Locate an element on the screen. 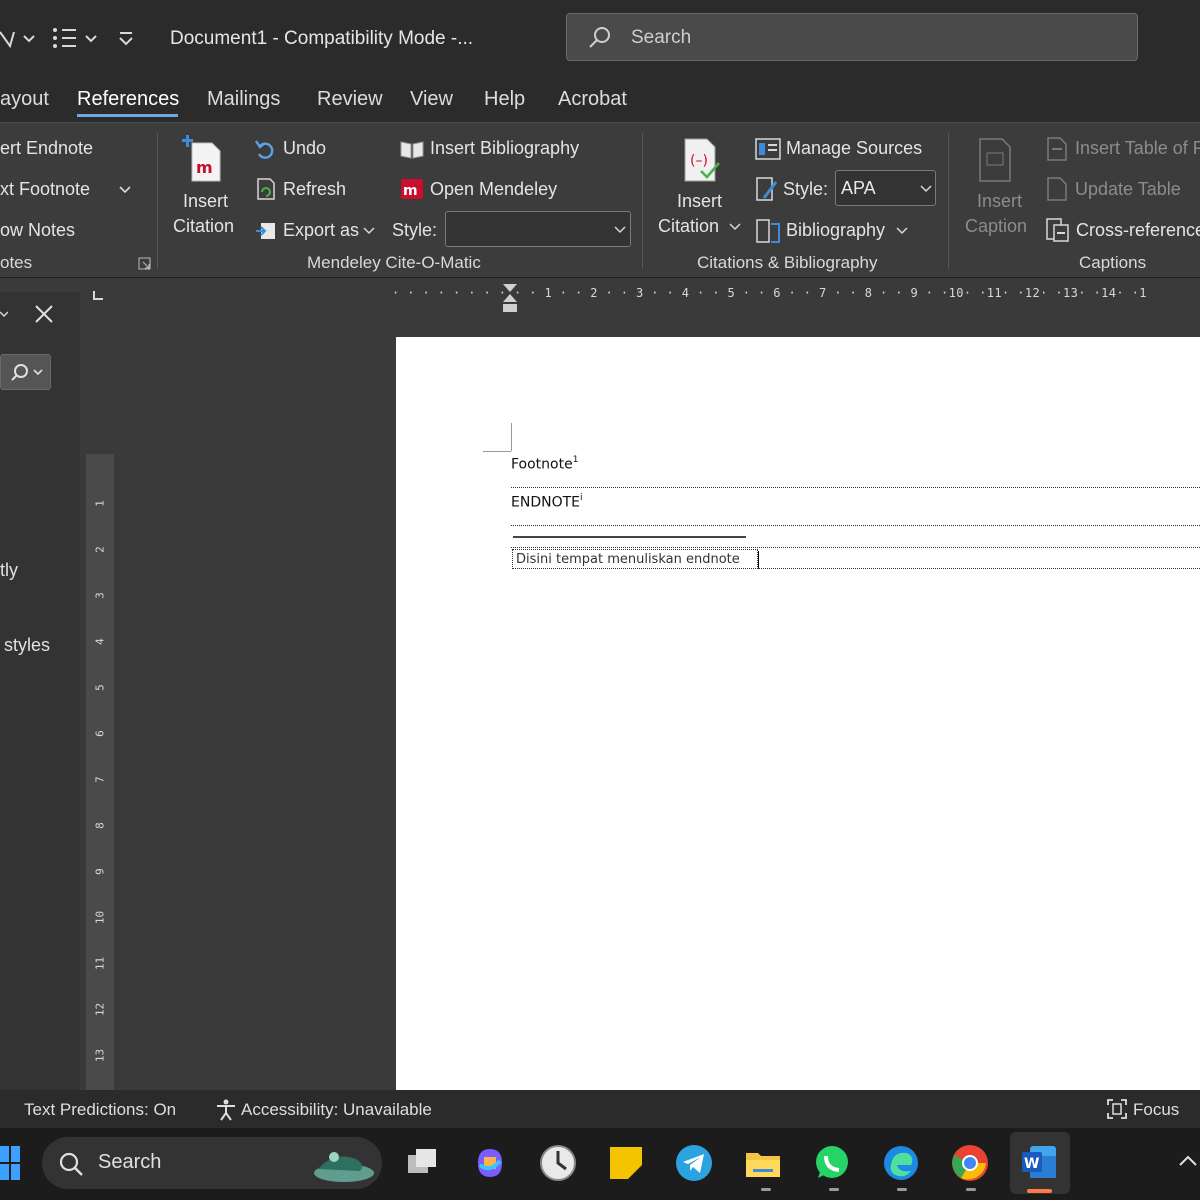 The width and height of the screenshot is (1200, 1200). update-table-icon is located at coordinates (1057, 189).